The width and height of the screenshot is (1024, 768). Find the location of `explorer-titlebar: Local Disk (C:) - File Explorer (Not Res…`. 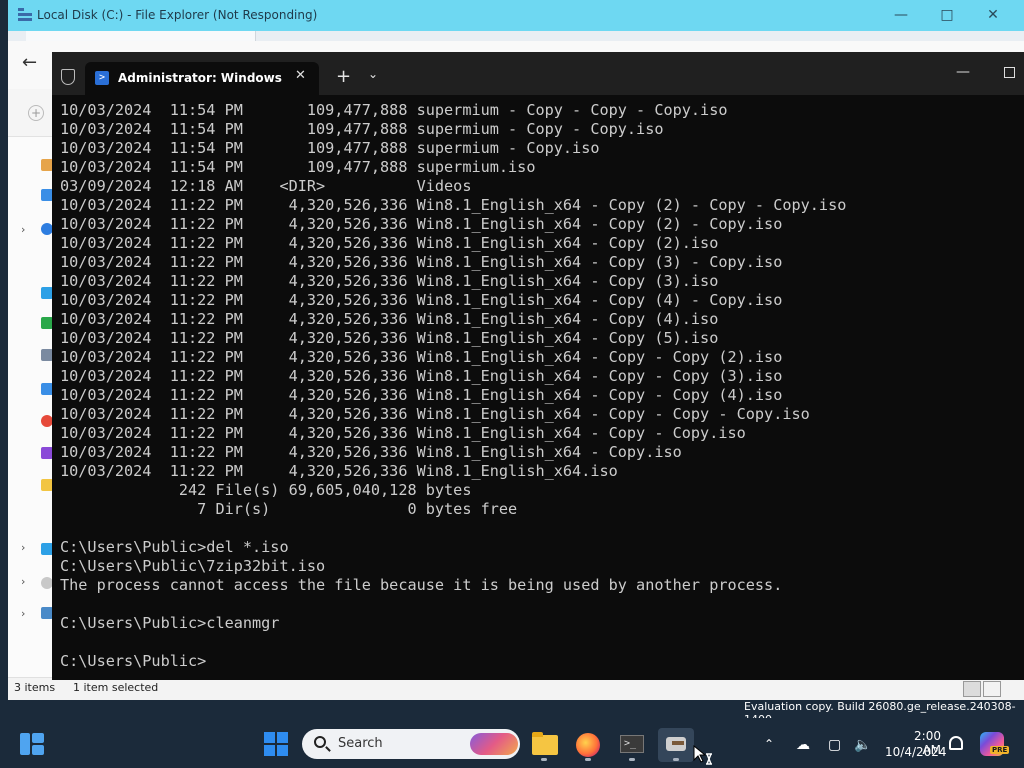

explorer-titlebar: Local Disk (C:) - File Explorer (Not Res… is located at coordinates (516, 15).